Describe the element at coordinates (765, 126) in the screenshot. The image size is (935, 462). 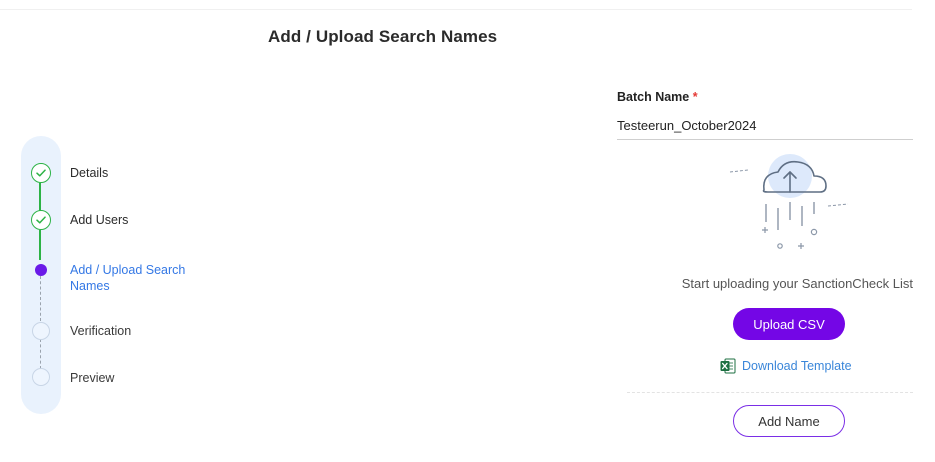
I see `batch-name-input` at that location.